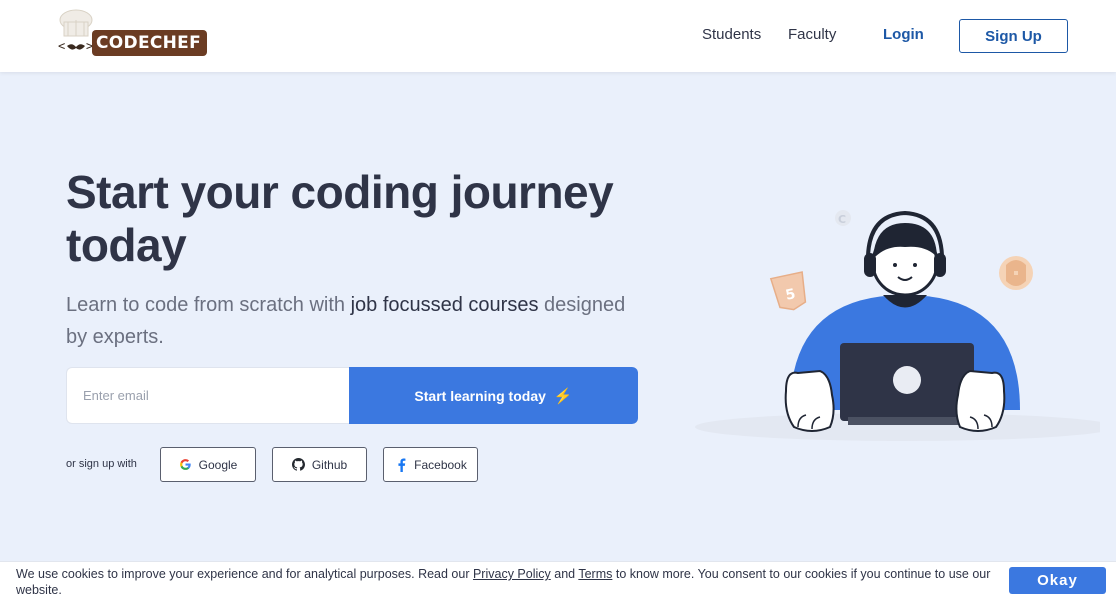 The image size is (1116, 600). Describe the element at coordinates (480, 395) in the screenshot. I see `start-learning-label: Start learning today` at that location.